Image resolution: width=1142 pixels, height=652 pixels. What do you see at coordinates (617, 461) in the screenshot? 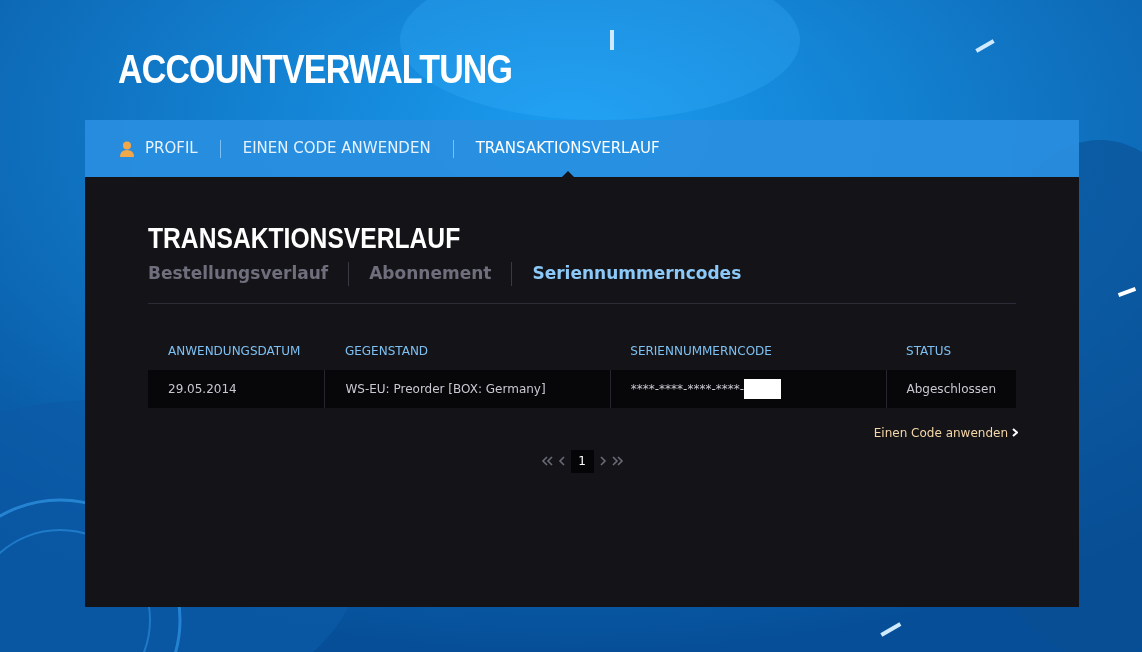
I see `last-page-icon` at bounding box center [617, 461].